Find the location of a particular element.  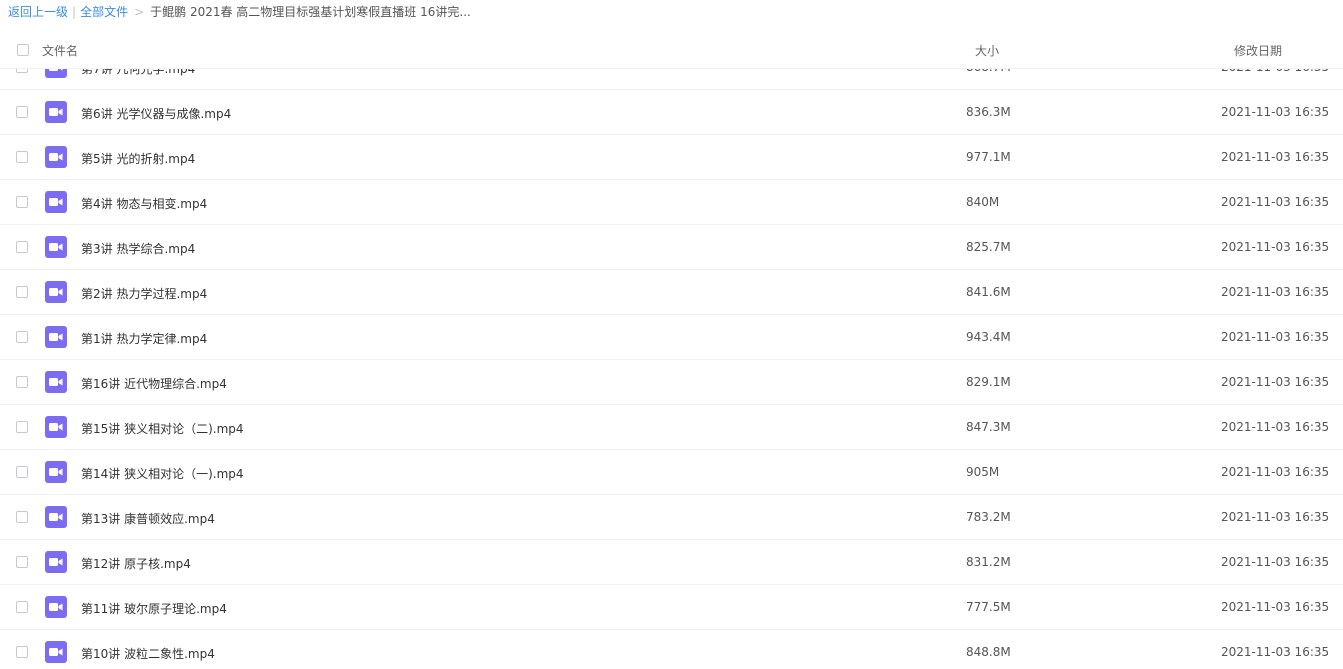

file-row: 第10讲 波粒二象性.mp4 848.8M 2021-11-03 16:35 is located at coordinates (671, 649).